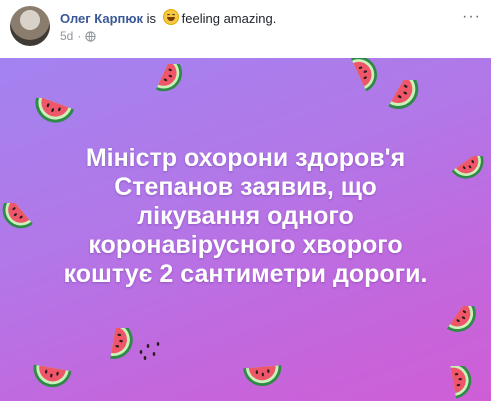  I want to click on post-header: Олег Карпюк is feeling amazing. 5d · ···, so click(245, 29).